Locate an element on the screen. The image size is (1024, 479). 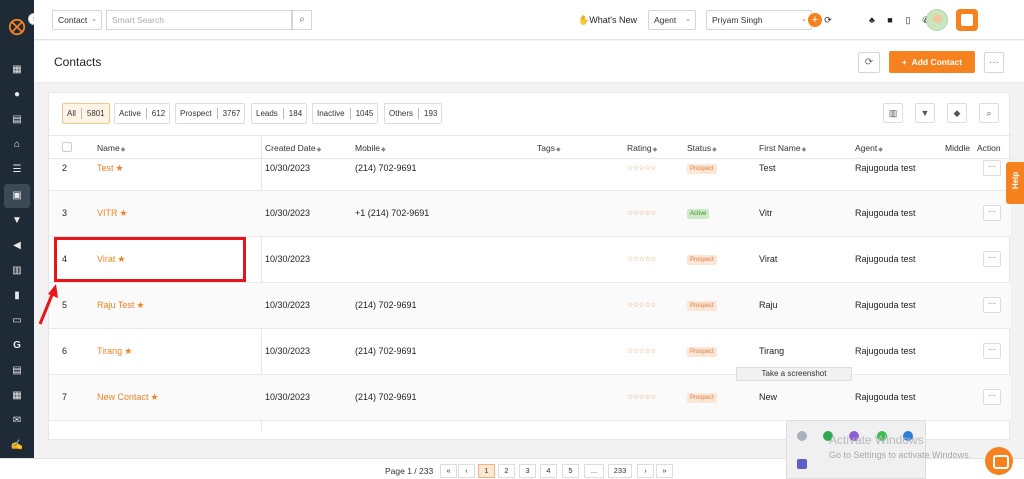
filter-icon: ▼ is located at coordinates (17, 221).